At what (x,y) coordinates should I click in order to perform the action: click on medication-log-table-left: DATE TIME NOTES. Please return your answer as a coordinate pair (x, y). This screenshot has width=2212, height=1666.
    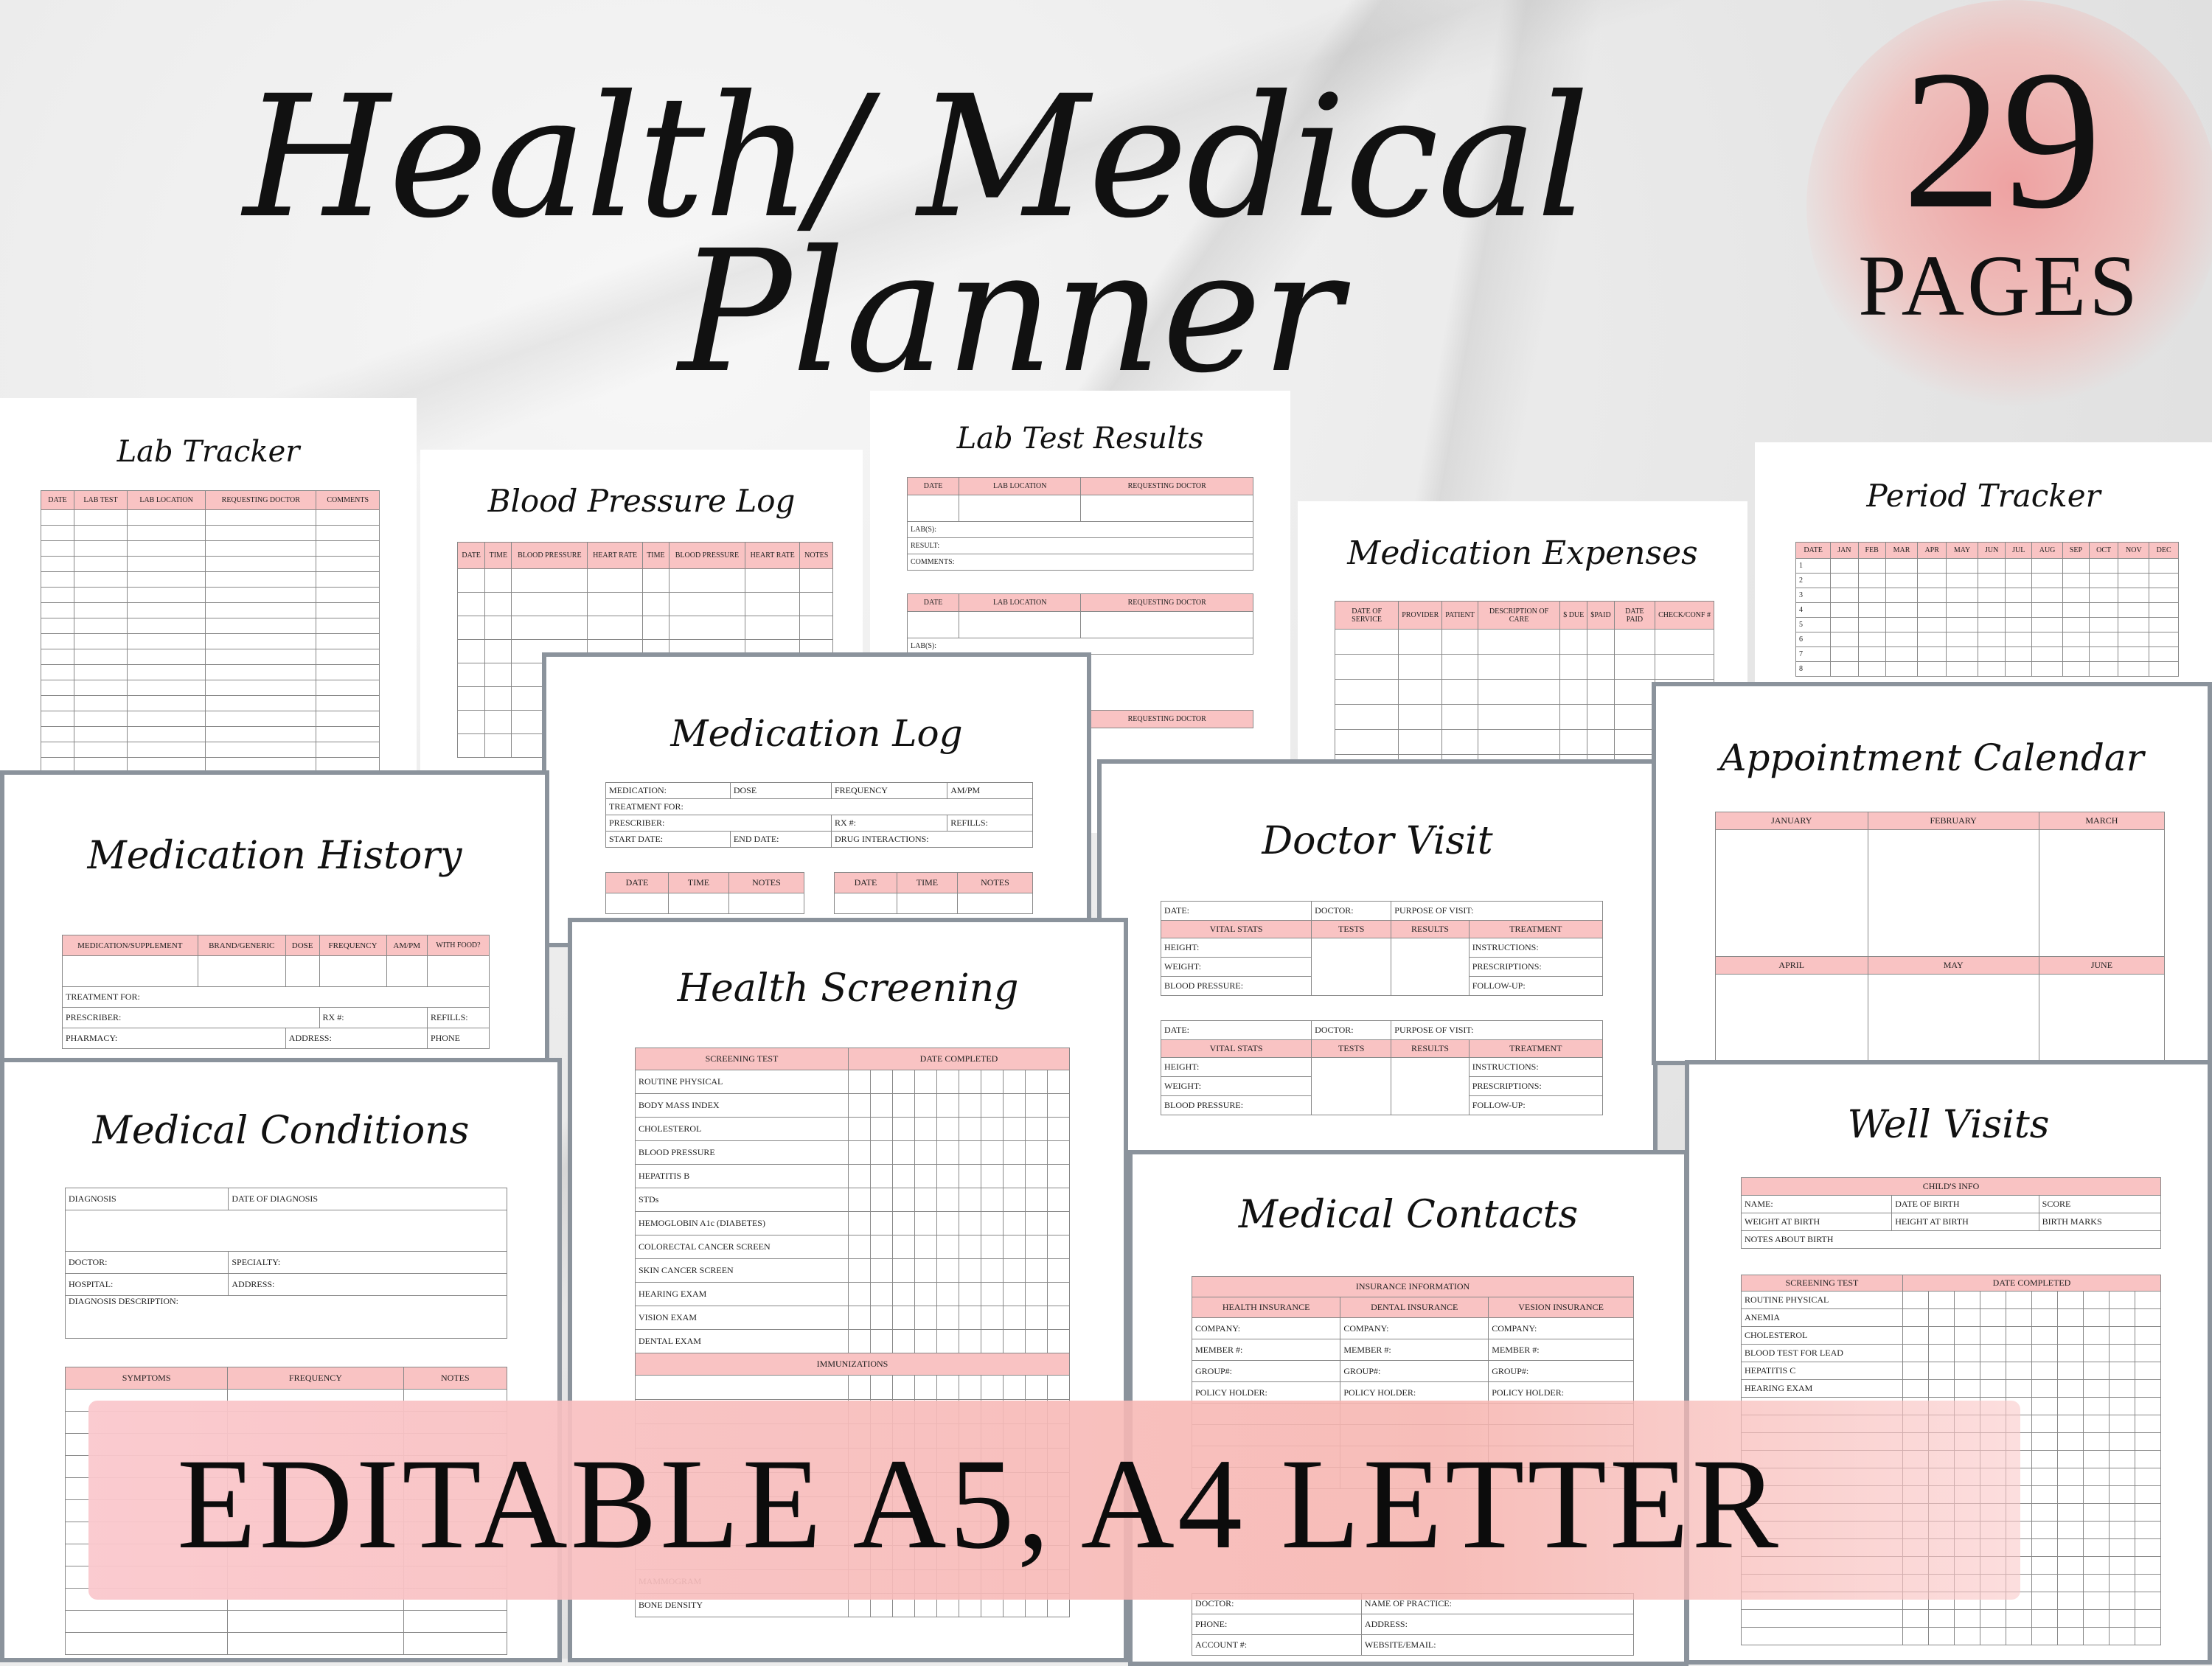
    Looking at the image, I should click on (705, 893).